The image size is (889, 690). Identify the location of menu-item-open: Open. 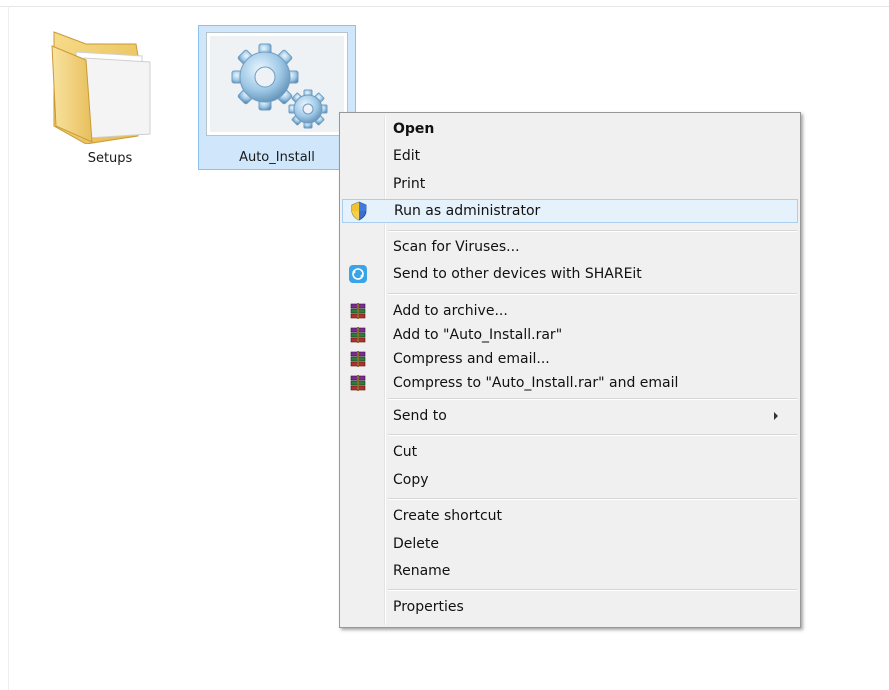
(570, 129).